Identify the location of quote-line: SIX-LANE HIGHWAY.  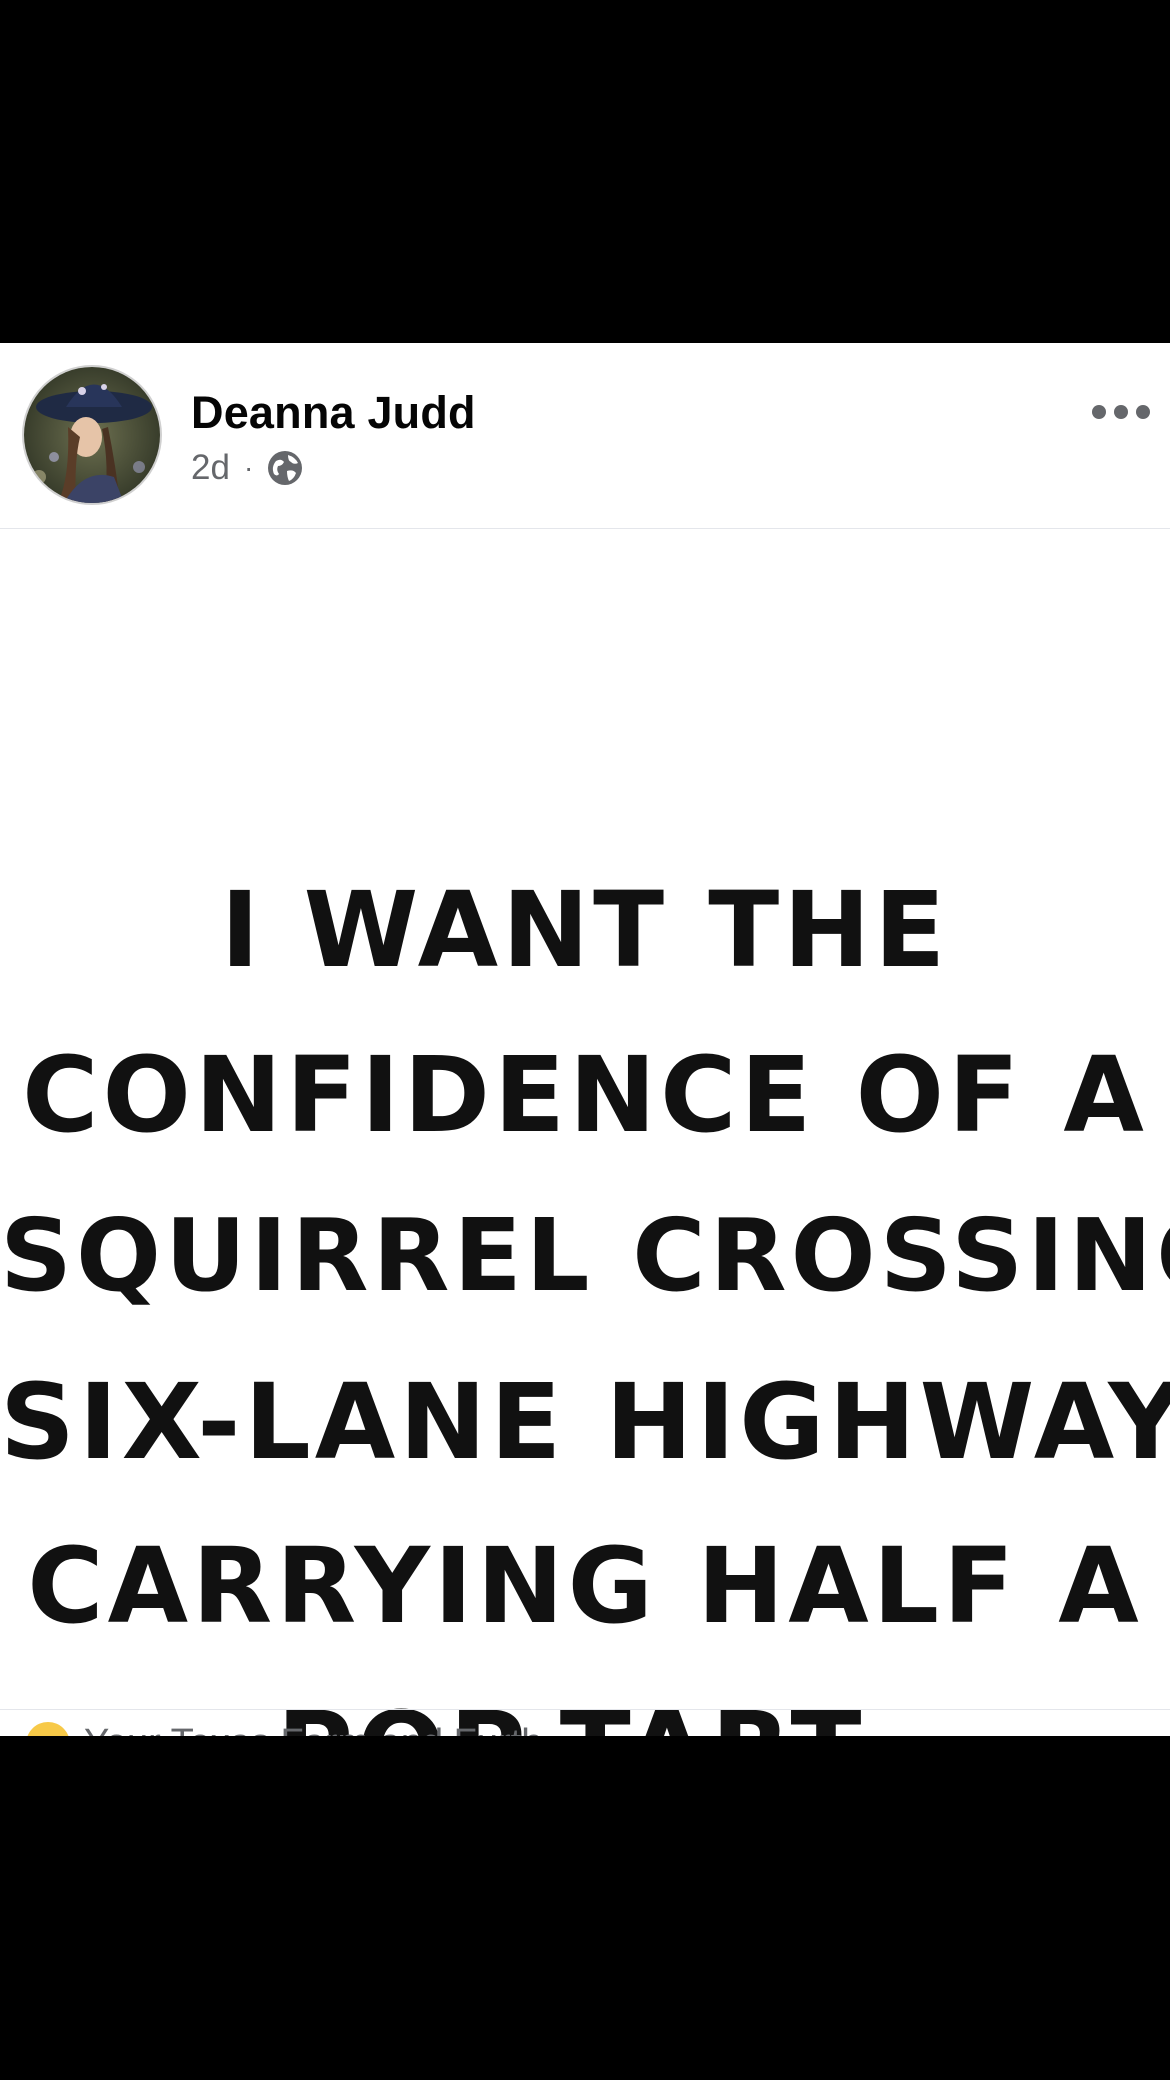
(585, 1422).